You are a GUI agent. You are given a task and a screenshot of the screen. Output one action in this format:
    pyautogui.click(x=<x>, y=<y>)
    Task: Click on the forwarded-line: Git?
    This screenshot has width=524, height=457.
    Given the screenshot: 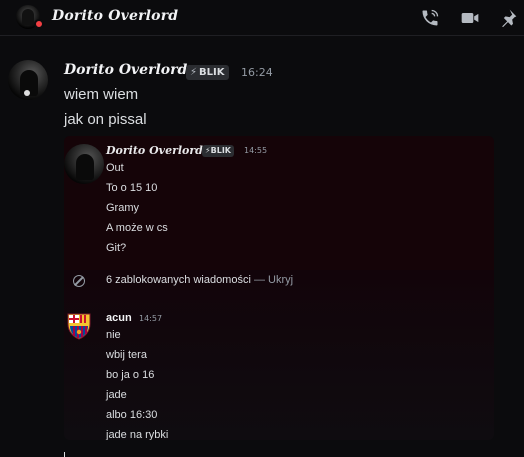 What is the action you would take?
    pyautogui.click(x=116, y=248)
    